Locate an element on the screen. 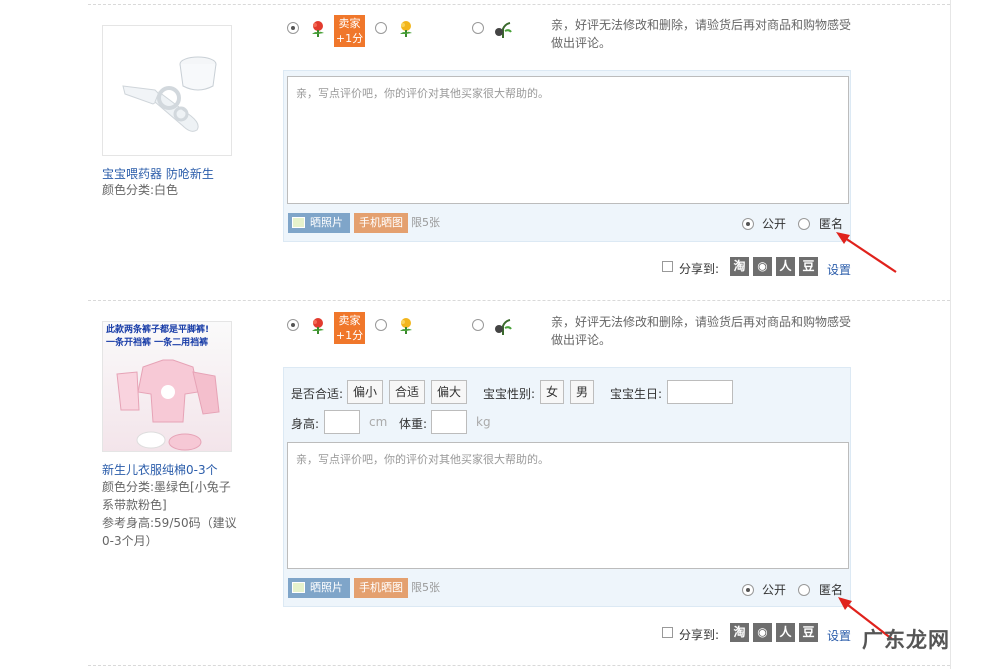 This screenshot has width=982, height=669. site-watermark: 广东龙网 is located at coordinates (906, 640).